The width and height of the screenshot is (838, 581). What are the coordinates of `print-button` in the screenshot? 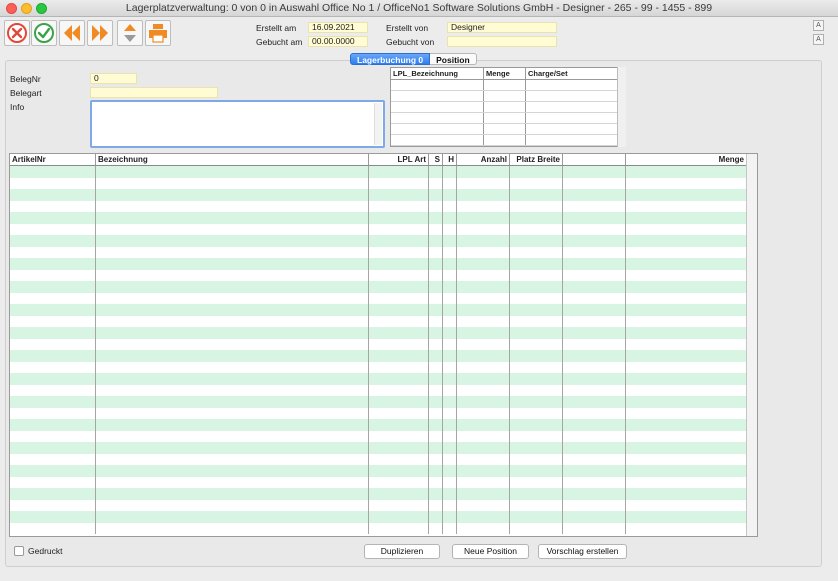 It's located at (158, 33).